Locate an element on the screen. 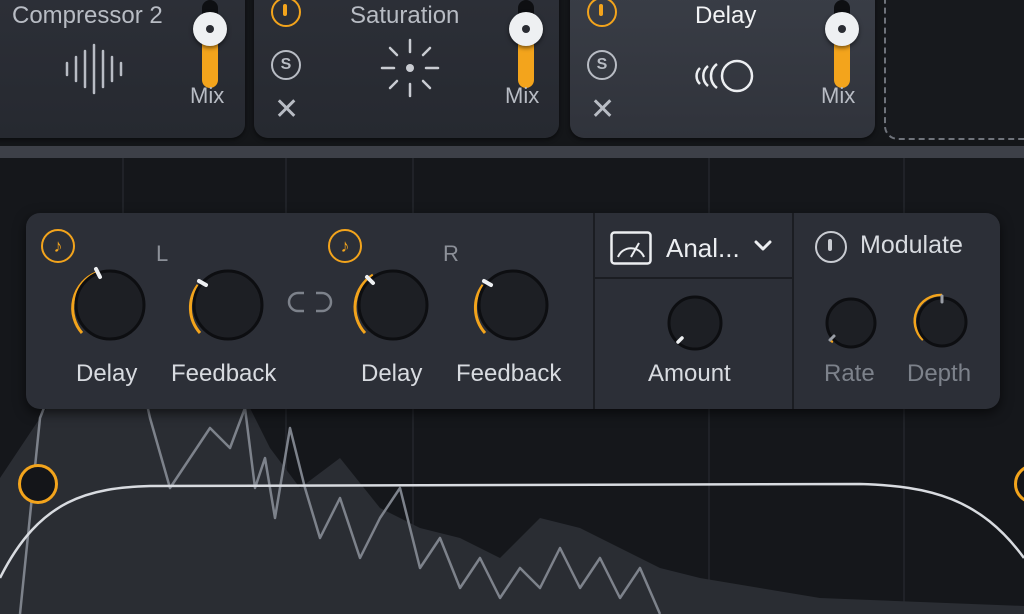 This screenshot has width=1024, height=614. delay-right-knob is located at coordinates (393, 305).